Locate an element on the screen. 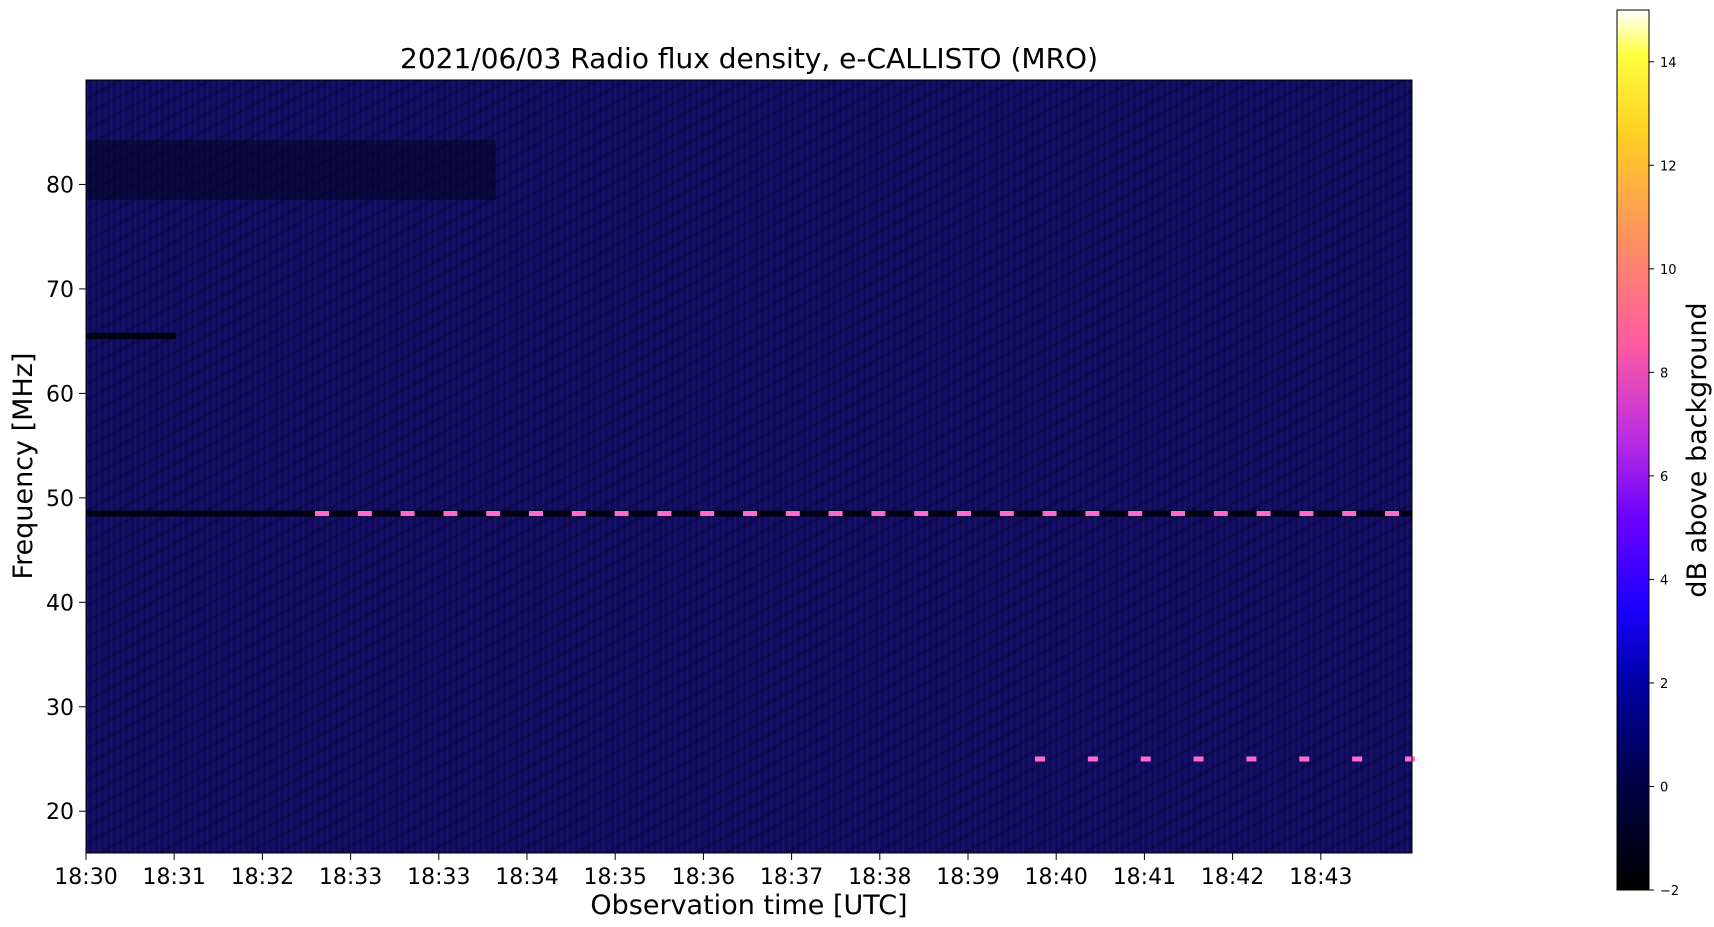 Image resolution: width=1714 pixels, height=927 pixels. y-axis-label: Frequency [MHz] is located at coordinates (23, 466).